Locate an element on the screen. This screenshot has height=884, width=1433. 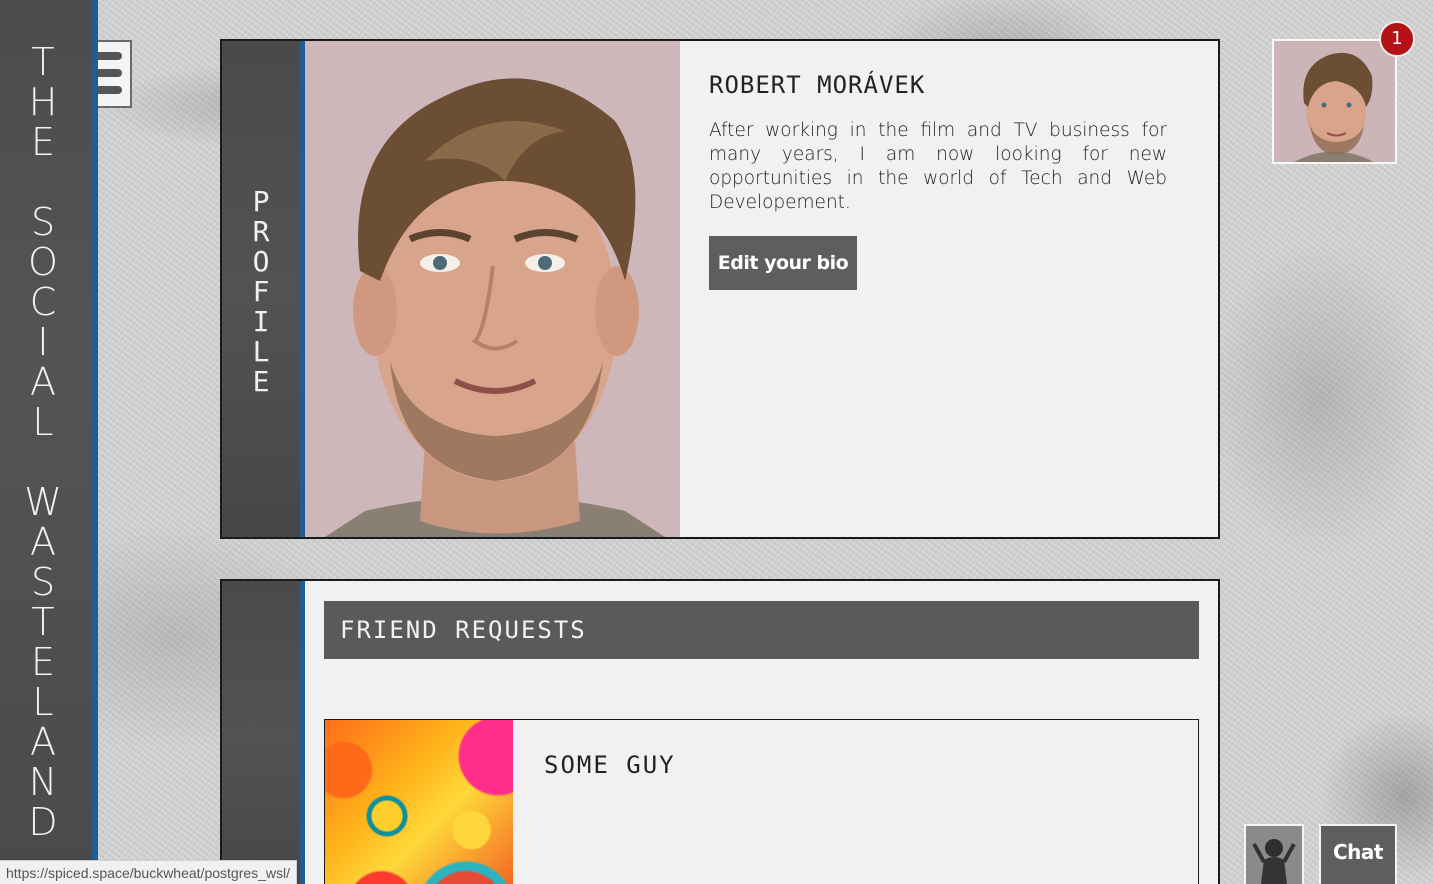
friend-request-name: SOME GUY is located at coordinates (610, 765).